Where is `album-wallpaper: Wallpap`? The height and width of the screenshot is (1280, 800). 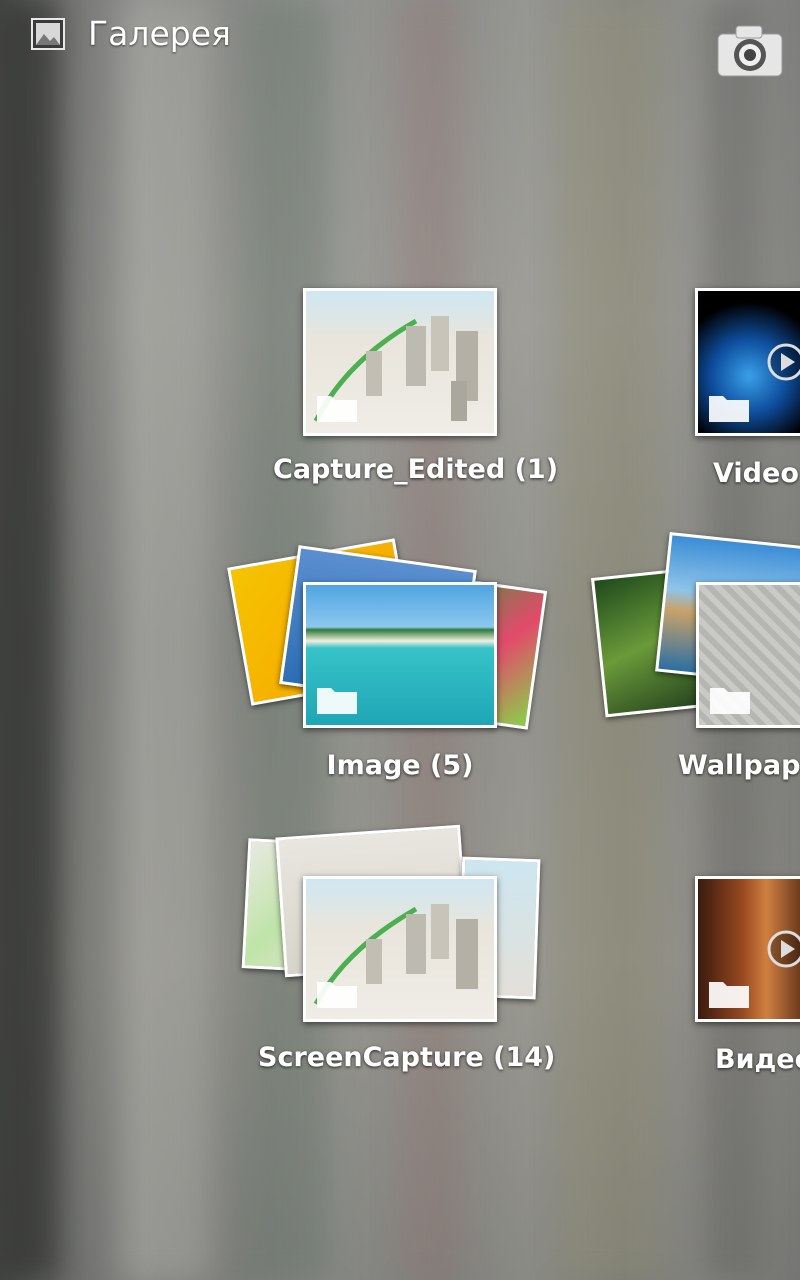 album-wallpaper: Wallpap is located at coordinates (695, 662).